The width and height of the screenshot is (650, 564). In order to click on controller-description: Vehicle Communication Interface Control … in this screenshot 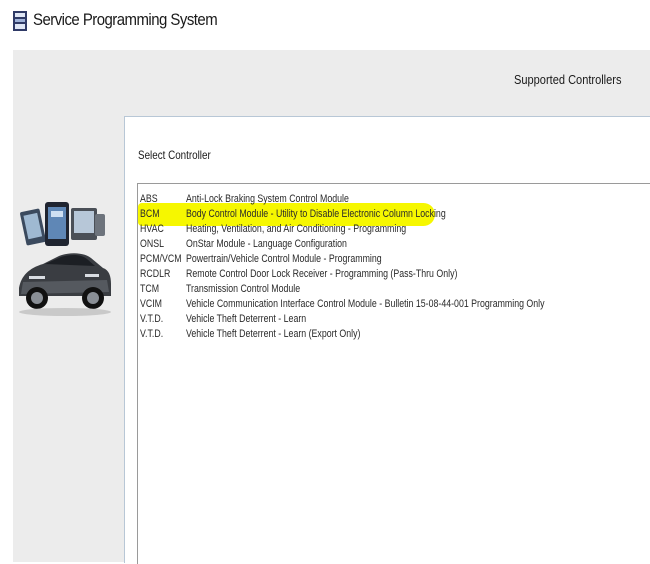, I will do `click(365, 304)`.